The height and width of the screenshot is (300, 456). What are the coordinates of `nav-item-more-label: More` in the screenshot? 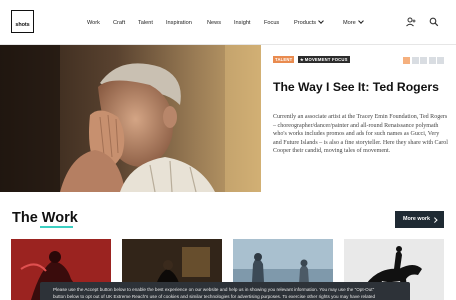 It's located at (349, 23).